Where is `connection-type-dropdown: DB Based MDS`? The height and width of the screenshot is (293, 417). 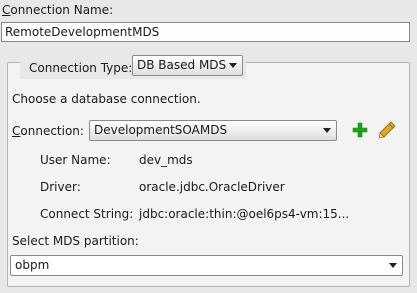 connection-type-dropdown: DB Based MDS is located at coordinates (187, 65).